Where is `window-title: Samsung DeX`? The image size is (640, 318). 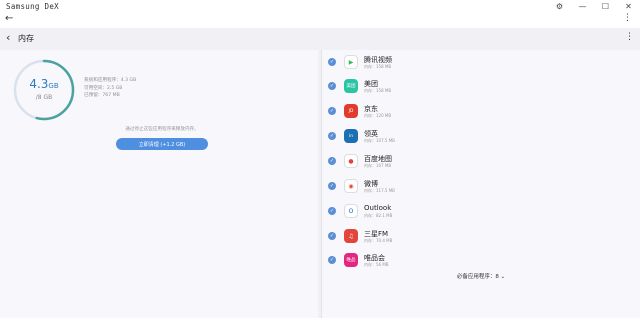
window-title: Samsung DeX is located at coordinates (32, 6).